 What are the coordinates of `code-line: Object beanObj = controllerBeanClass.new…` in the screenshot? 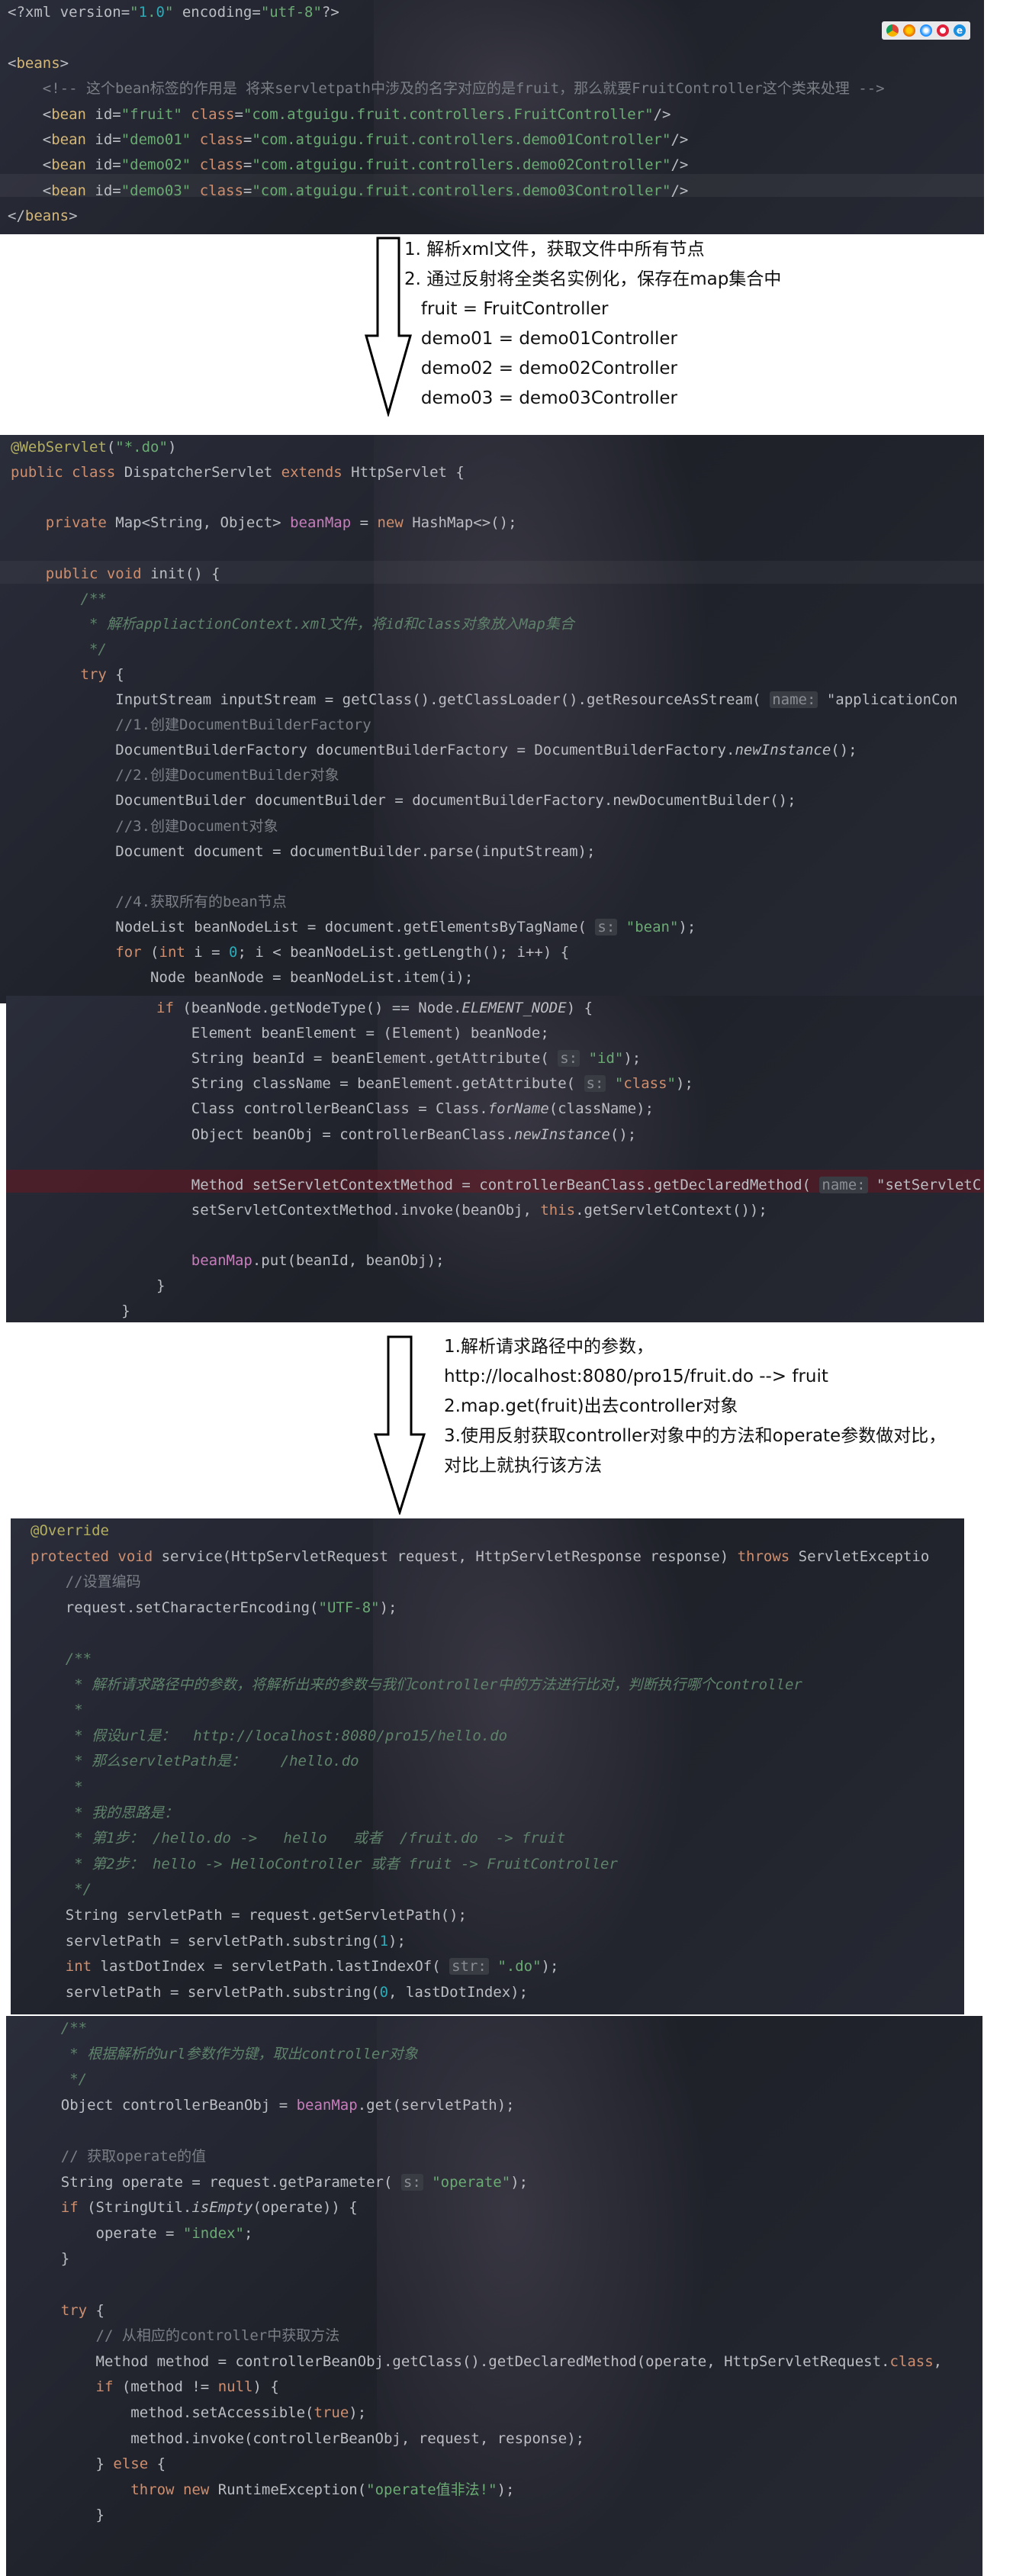 It's located at (327, 1134).